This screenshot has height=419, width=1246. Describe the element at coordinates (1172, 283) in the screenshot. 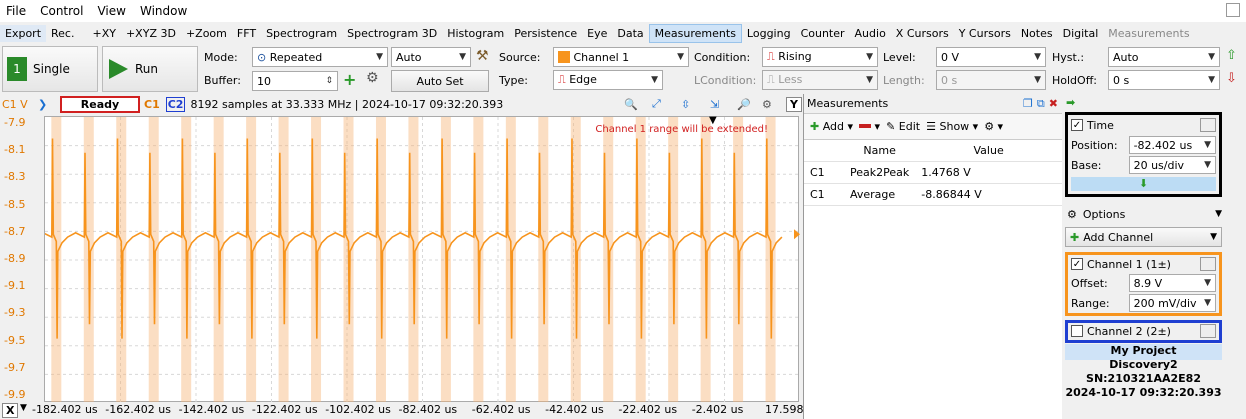

I see `offset-select: 8.9 V ▼` at that location.